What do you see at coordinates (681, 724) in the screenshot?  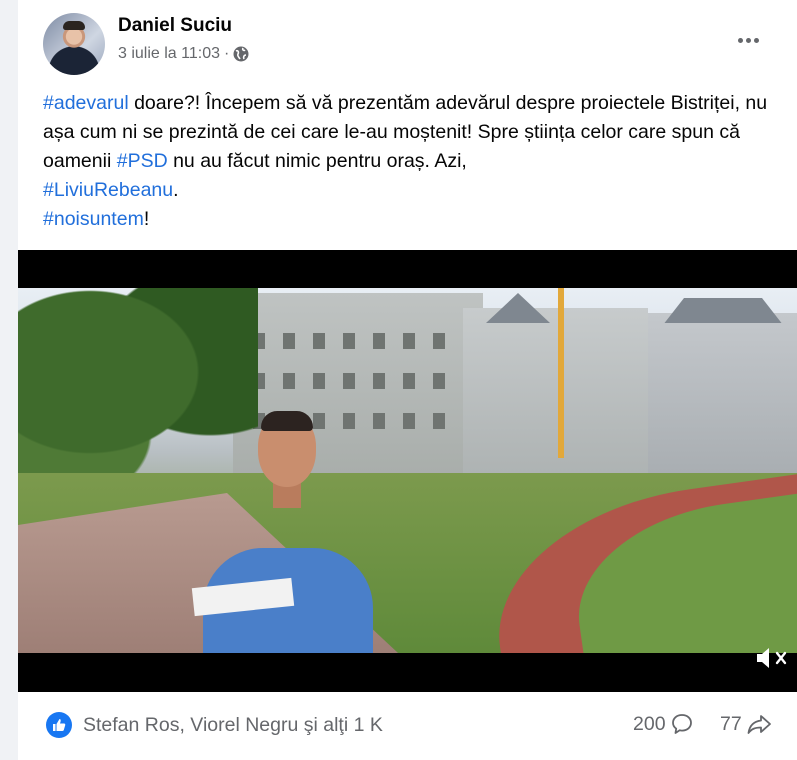 I see `comment-icon` at bounding box center [681, 724].